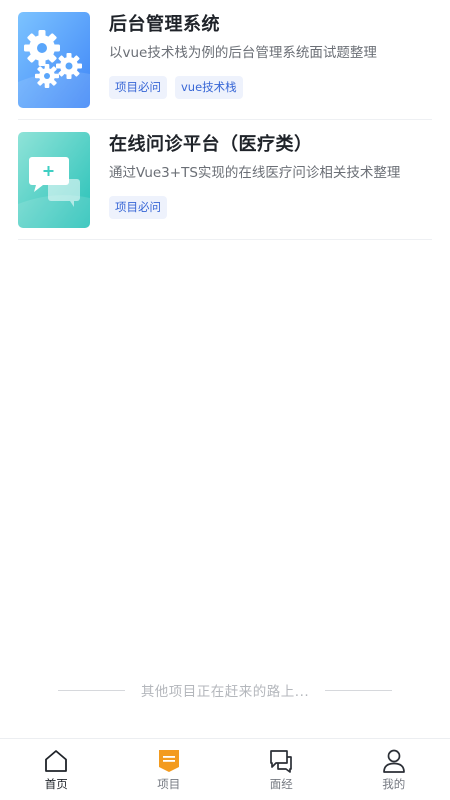 The height and width of the screenshot is (800, 450). Describe the element at coordinates (211, 144) in the screenshot. I see `project-title: 在线问诊平台（医疗类）` at that location.